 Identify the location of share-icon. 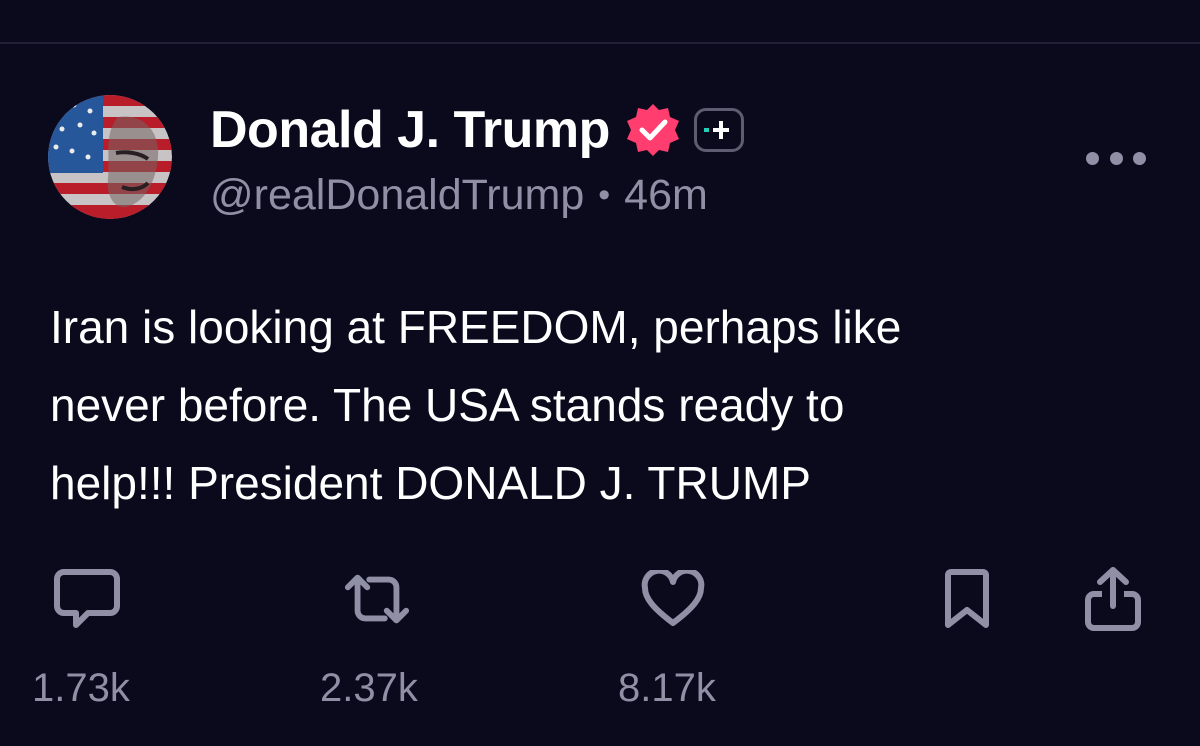
(1113, 599).